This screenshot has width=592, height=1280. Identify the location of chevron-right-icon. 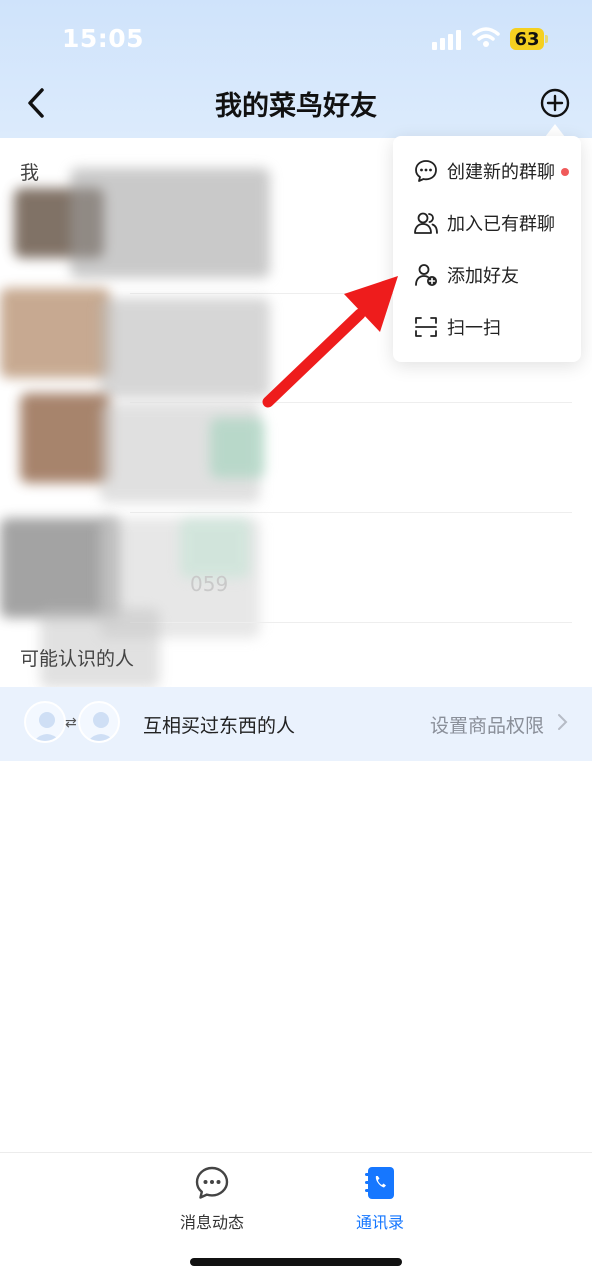
(563, 722).